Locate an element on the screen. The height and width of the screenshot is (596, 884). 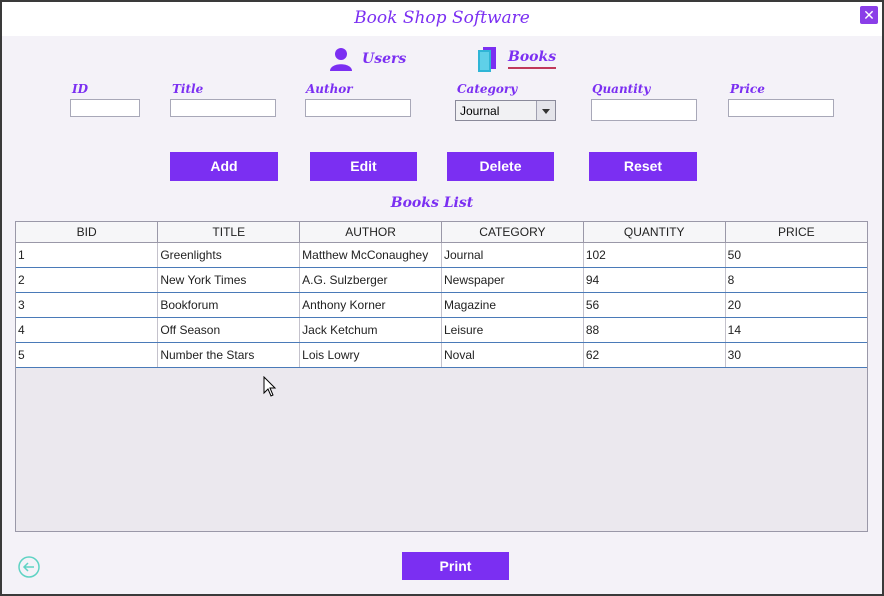
books-list-title: Books List is located at coordinates (432, 203).